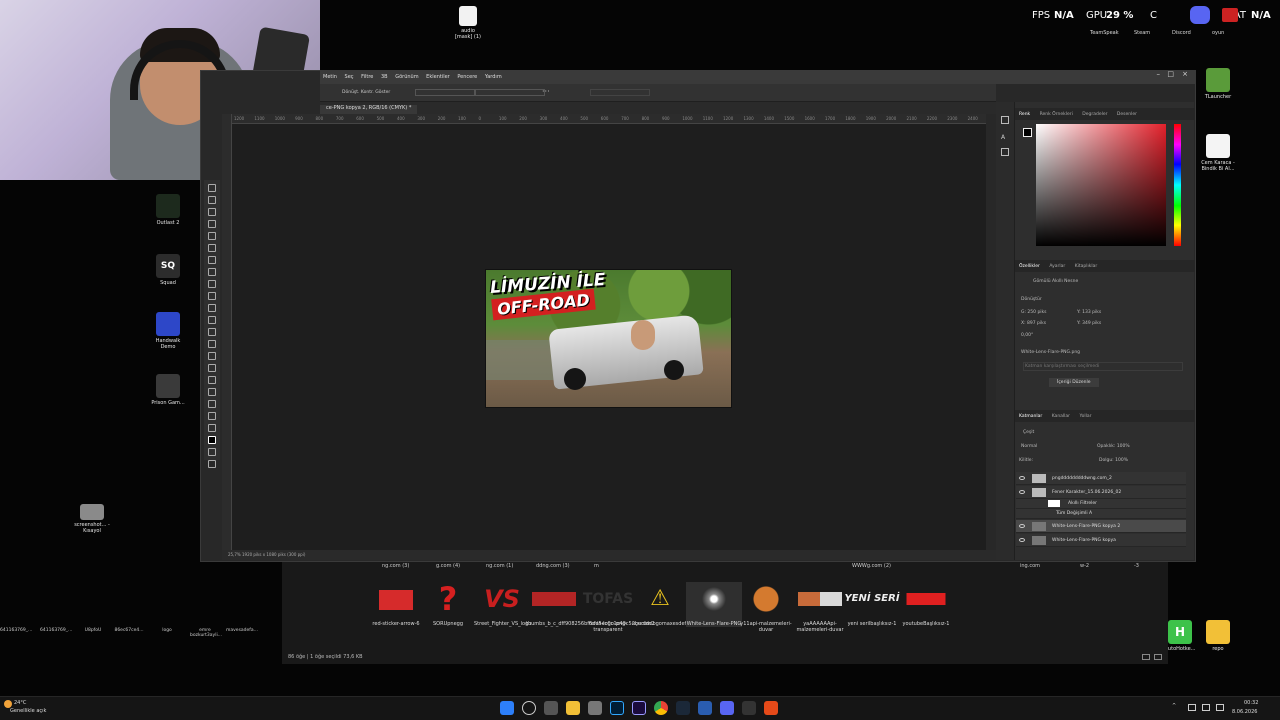  Describe the element at coordinates (212, 368) in the screenshot. I see `type-tool-icon` at that location.